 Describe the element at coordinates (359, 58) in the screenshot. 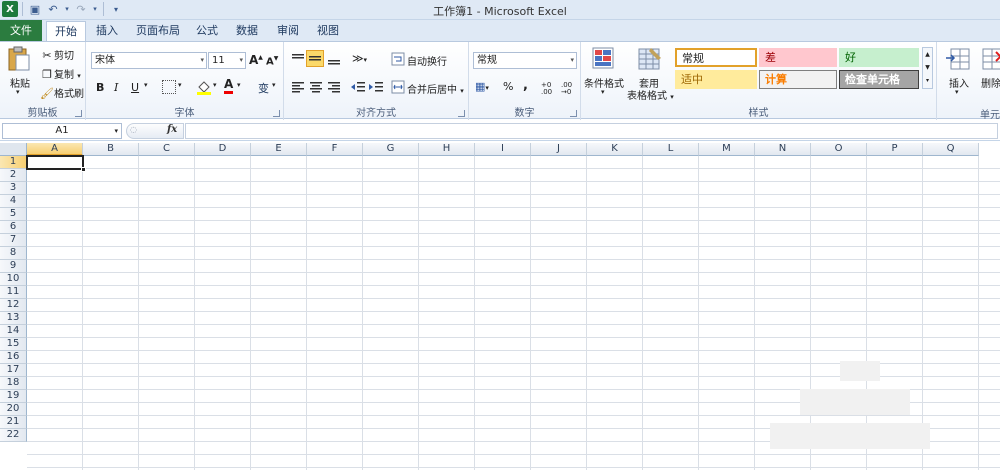

I see `orientation-icon: ≫▾` at that location.